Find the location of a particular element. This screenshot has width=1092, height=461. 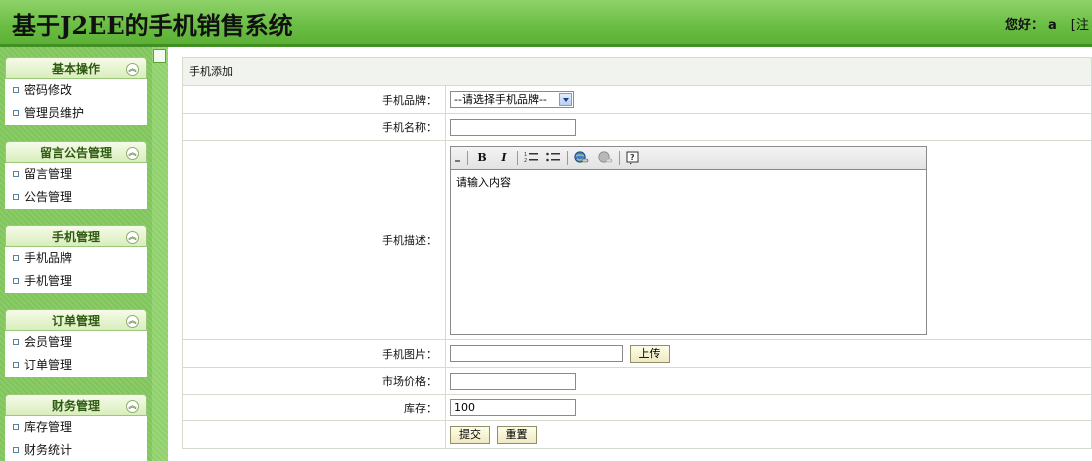

sidebar-section-title: 手机管理 is located at coordinates (75, 237).